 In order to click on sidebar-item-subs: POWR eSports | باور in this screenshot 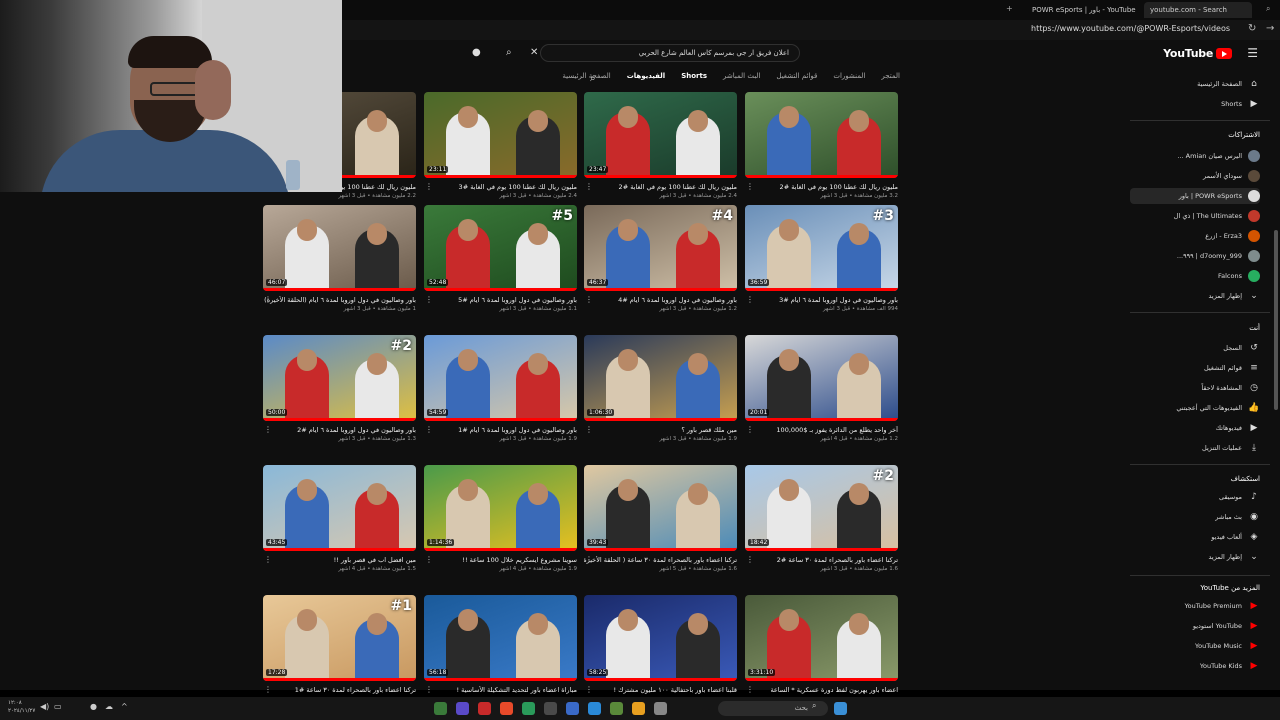, I will do `click(1195, 196)`.